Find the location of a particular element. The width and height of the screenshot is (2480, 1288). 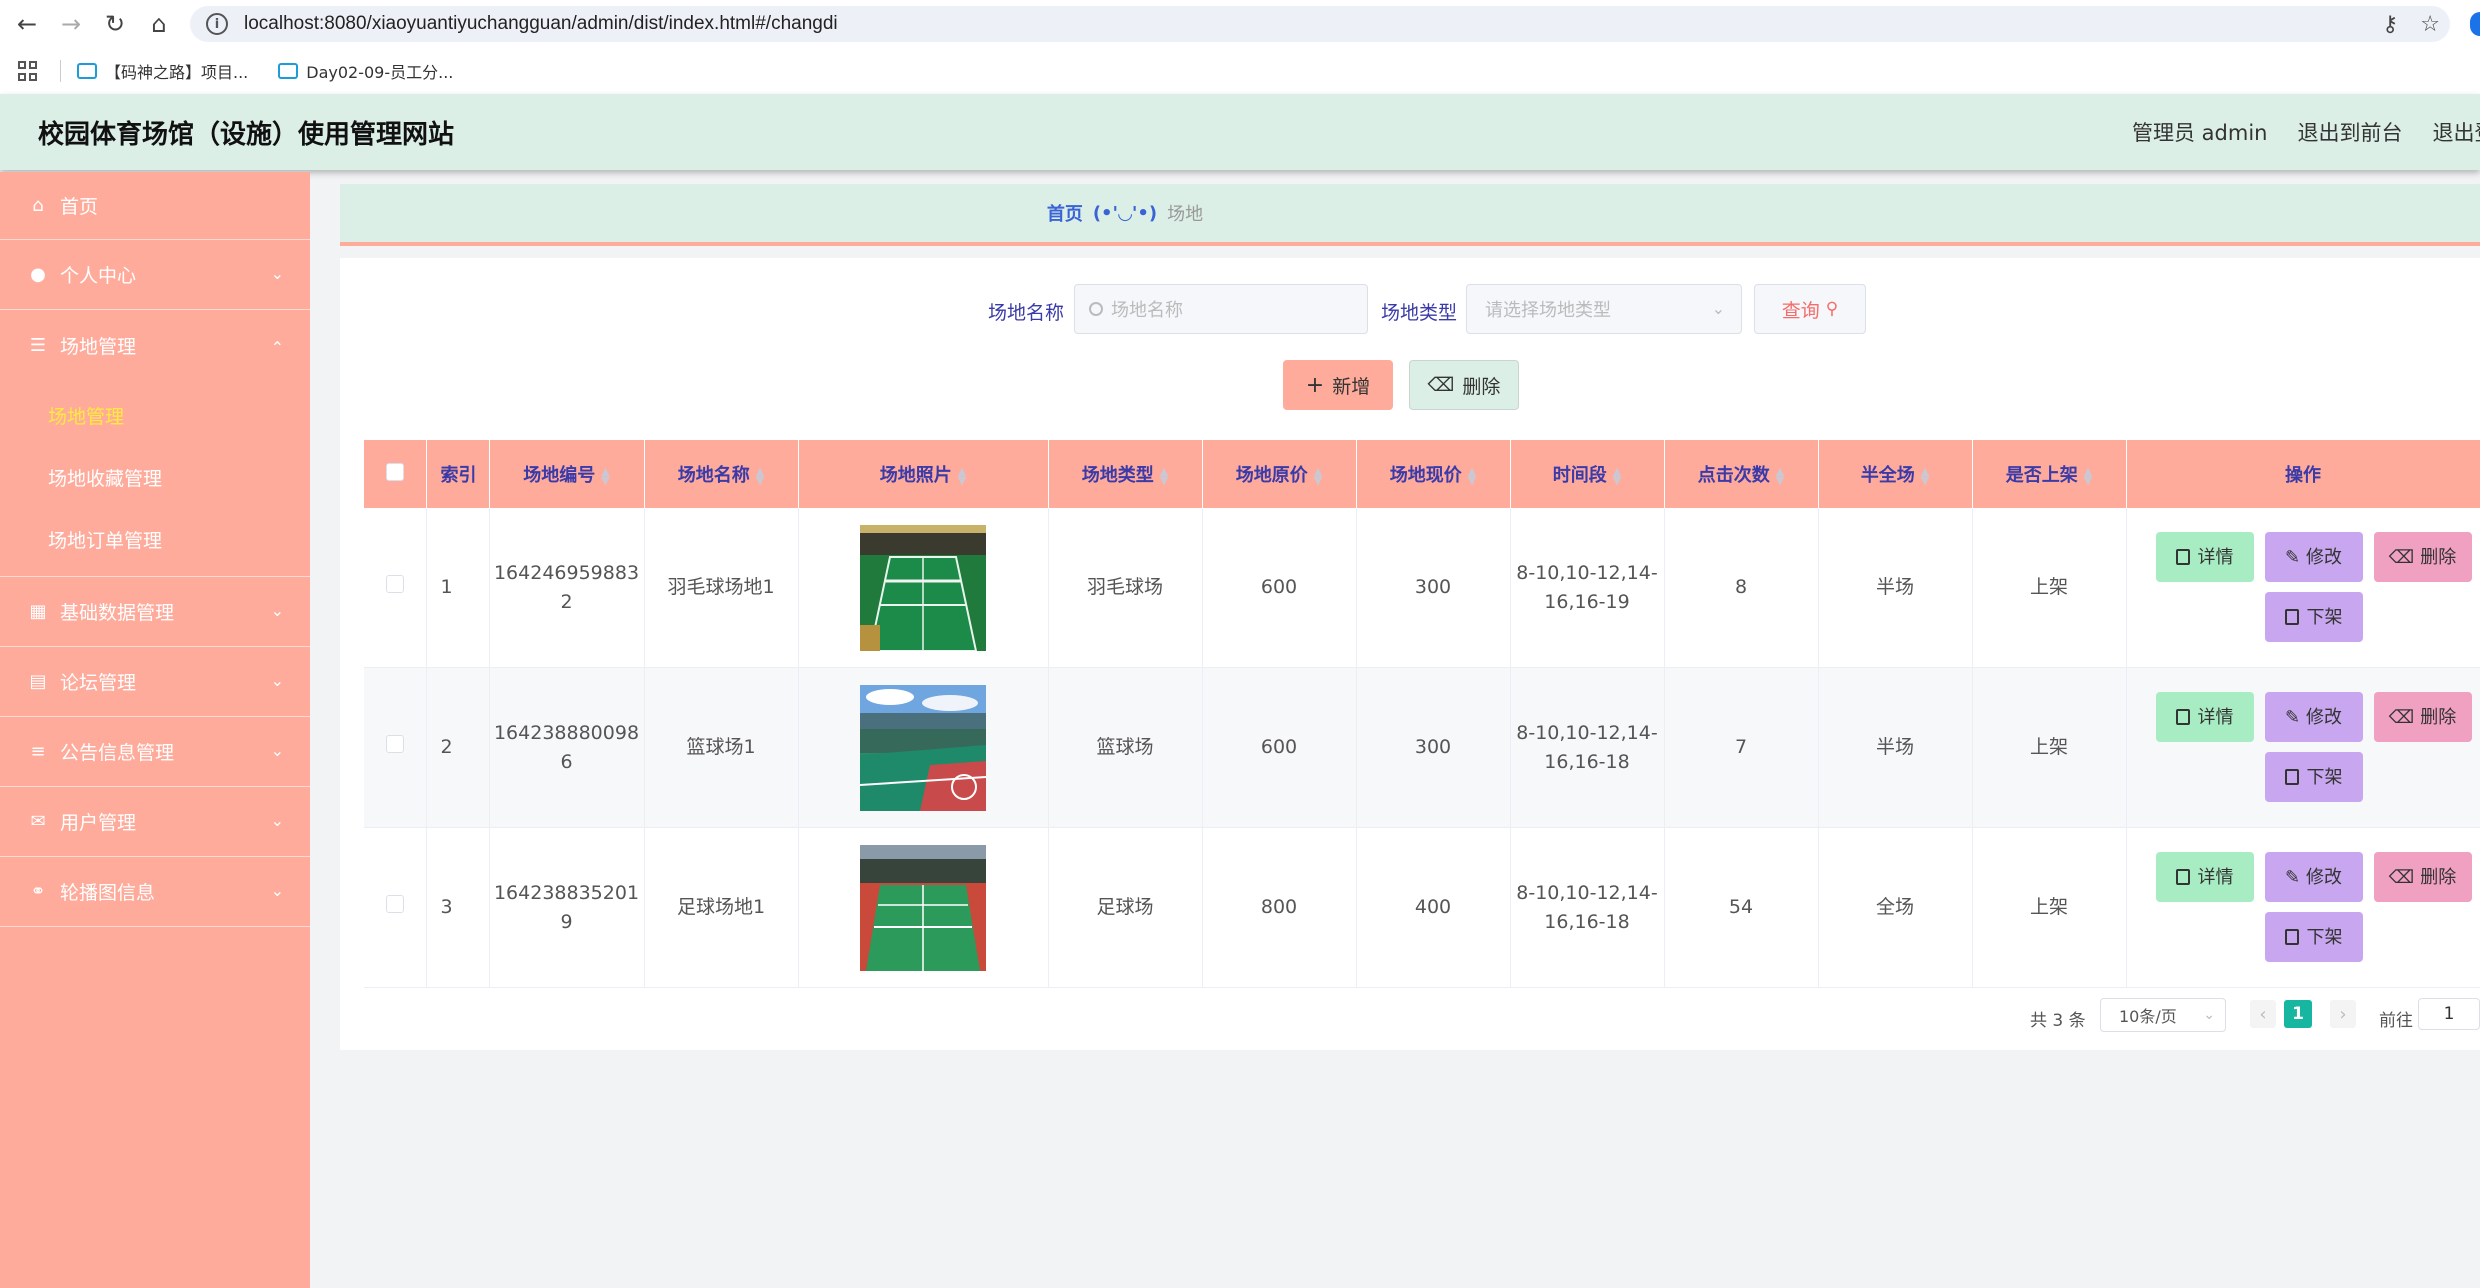

user-icon: ● is located at coordinates (38, 274).